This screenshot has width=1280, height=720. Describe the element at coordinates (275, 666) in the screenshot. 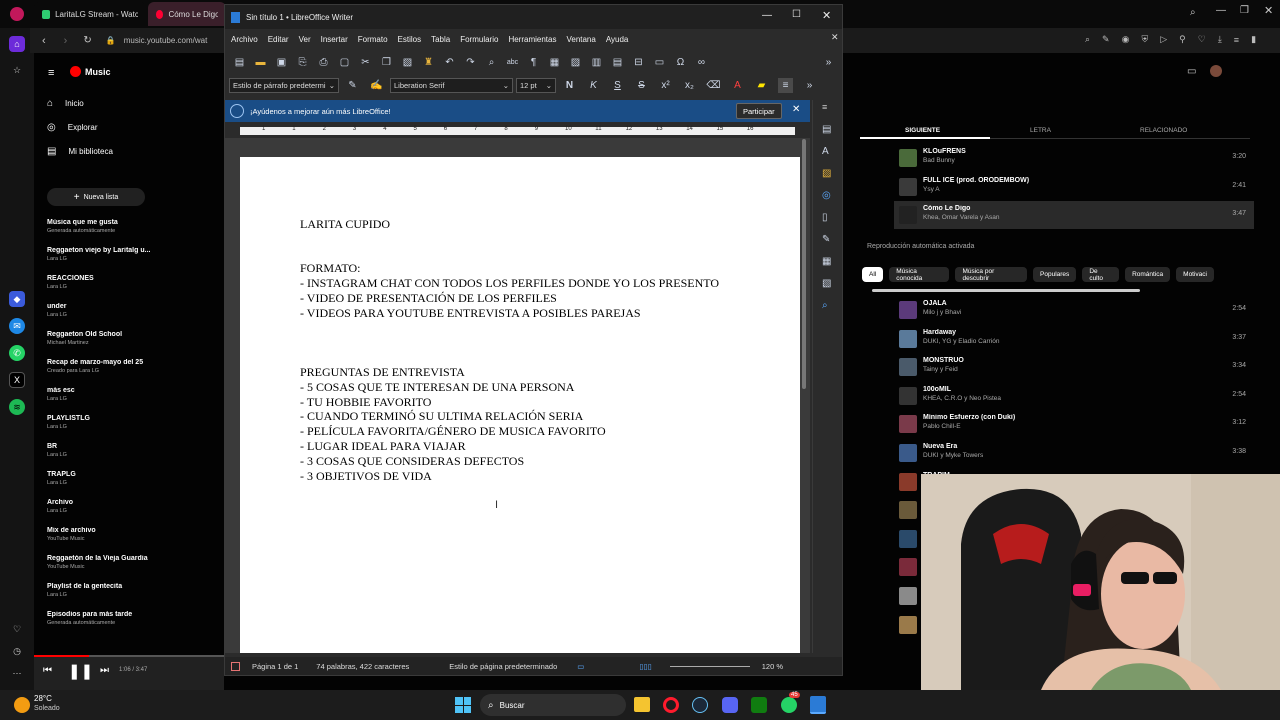

I see `page-count: Página 1 de 1` at that location.